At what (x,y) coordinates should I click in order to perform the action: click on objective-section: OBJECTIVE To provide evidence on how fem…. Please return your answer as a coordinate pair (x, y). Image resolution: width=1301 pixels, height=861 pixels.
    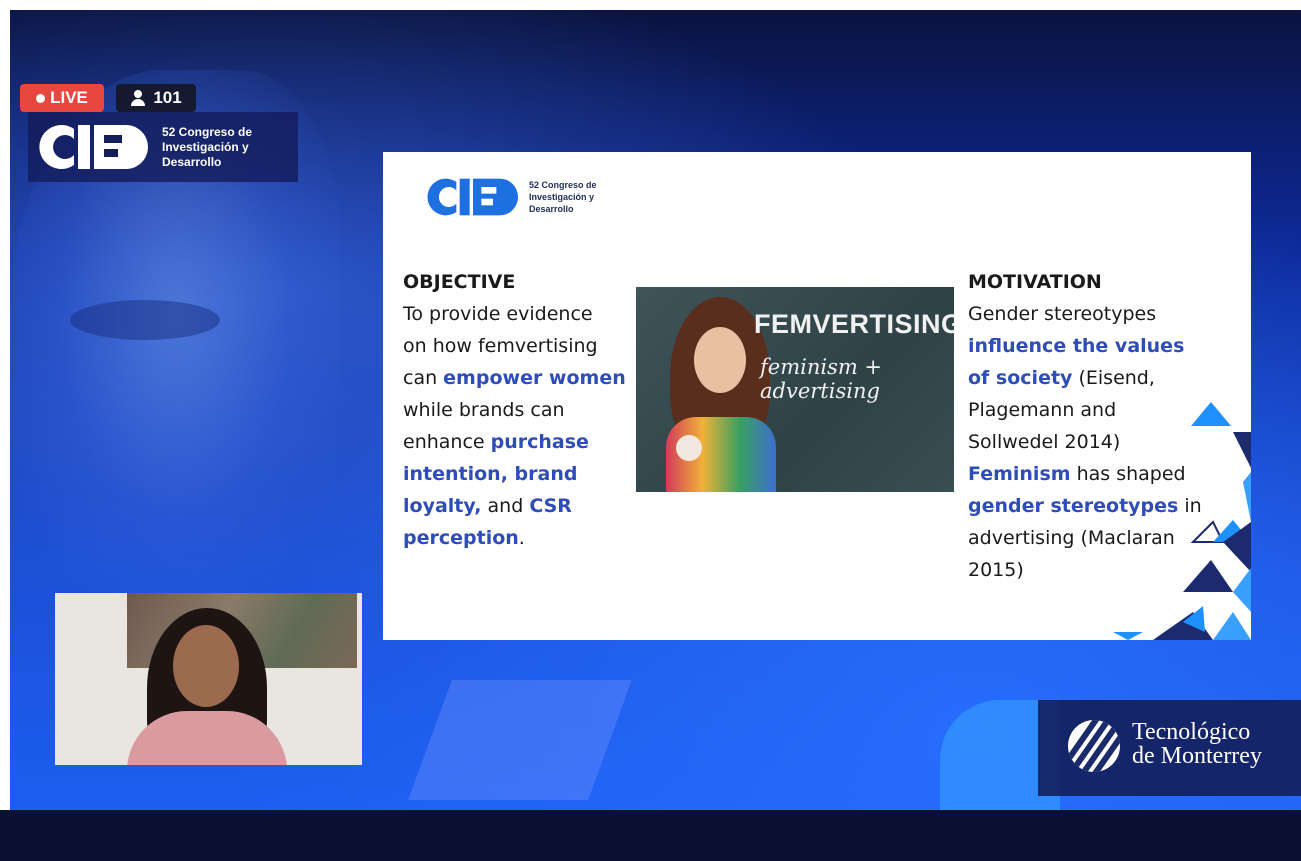
    Looking at the image, I should click on (523, 410).